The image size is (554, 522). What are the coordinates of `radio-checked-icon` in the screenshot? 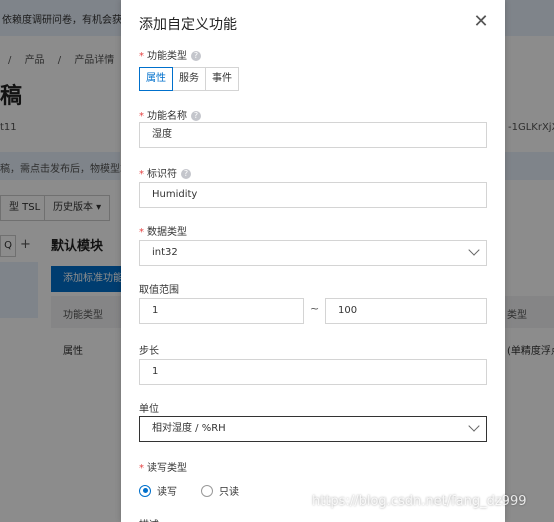 It's located at (145, 490).